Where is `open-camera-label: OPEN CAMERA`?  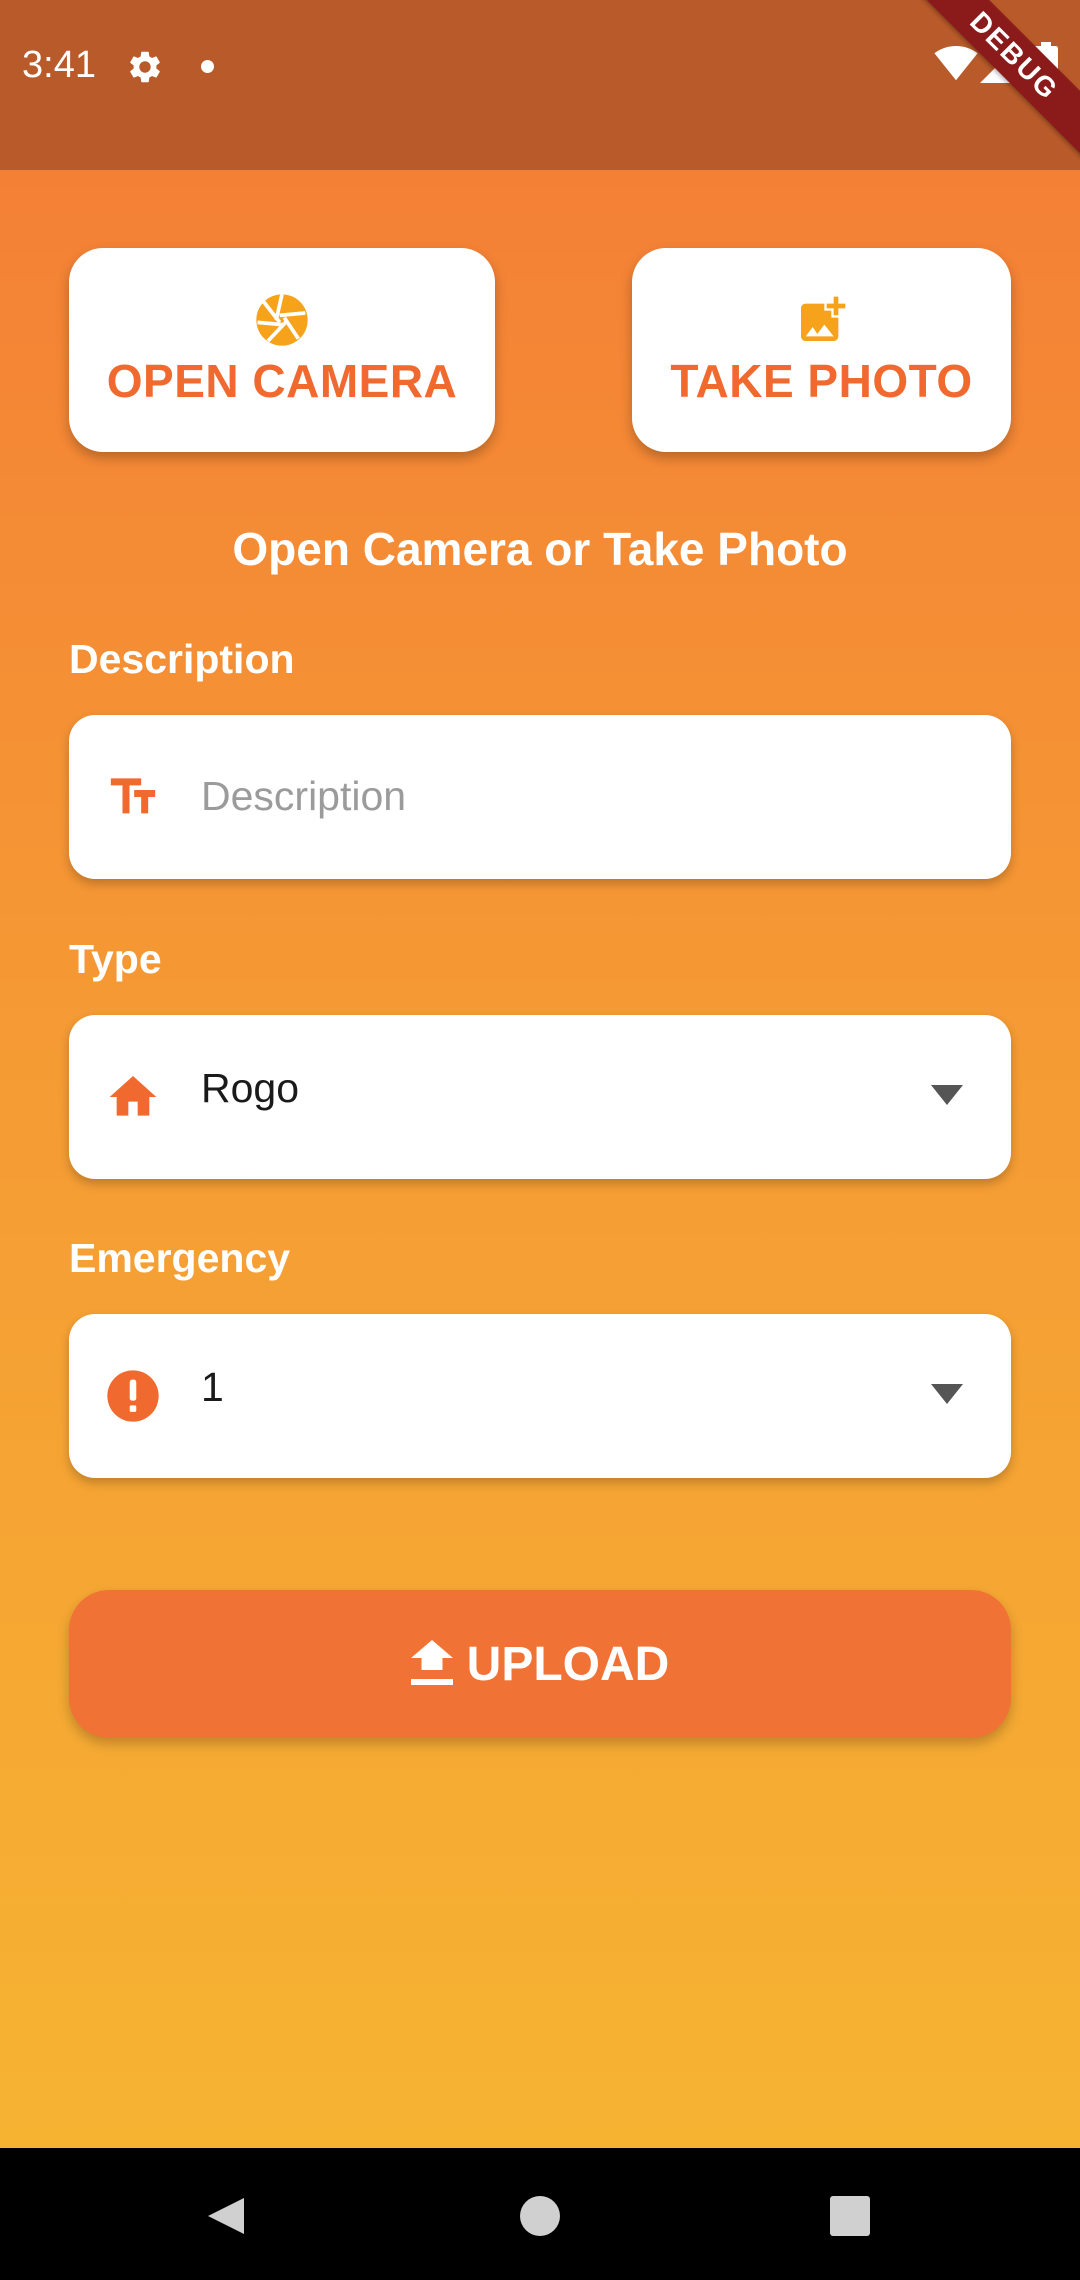 open-camera-label: OPEN CAMERA is located at coordinates (282, 381).